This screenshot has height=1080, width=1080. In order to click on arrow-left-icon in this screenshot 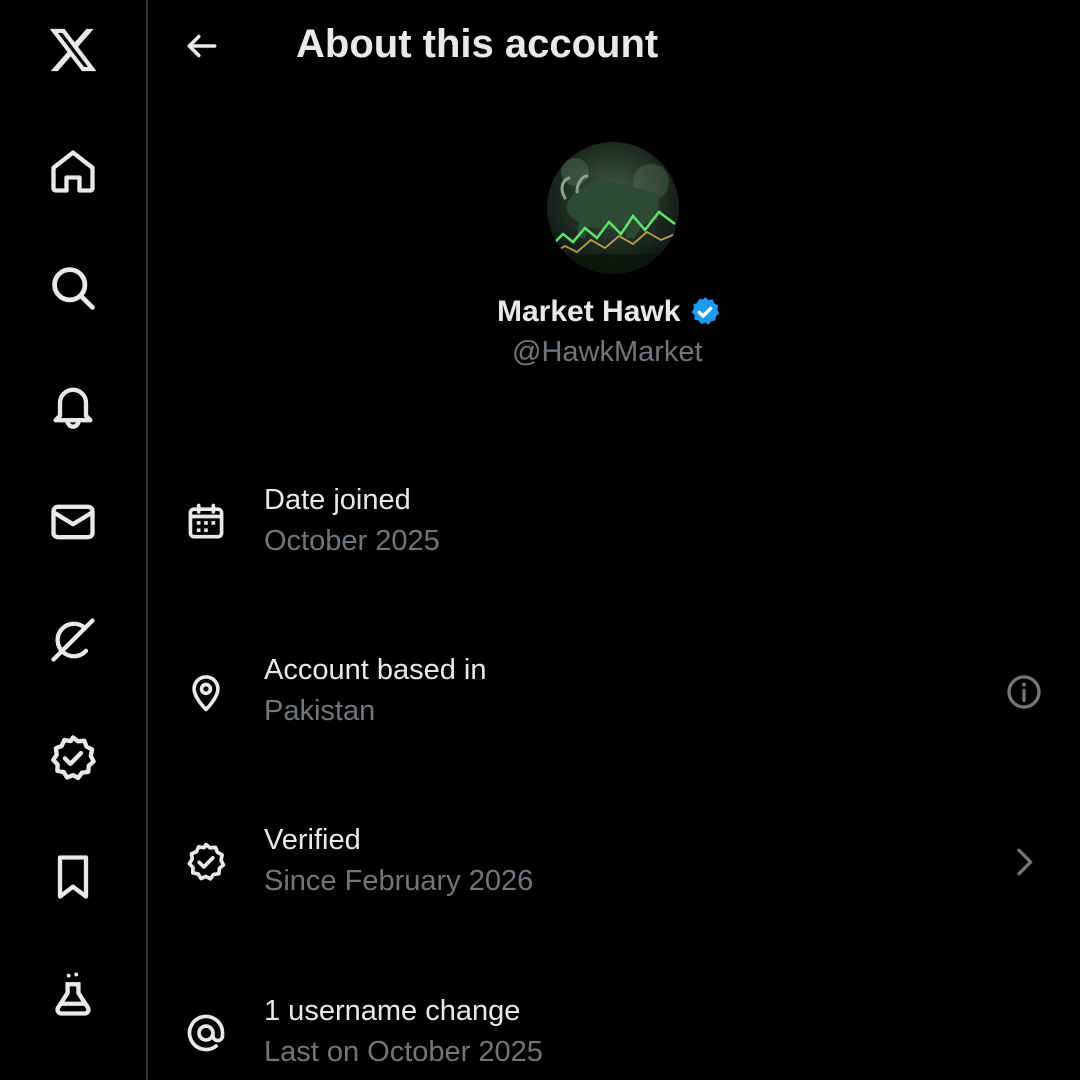, I will do `click(202, 46)`.